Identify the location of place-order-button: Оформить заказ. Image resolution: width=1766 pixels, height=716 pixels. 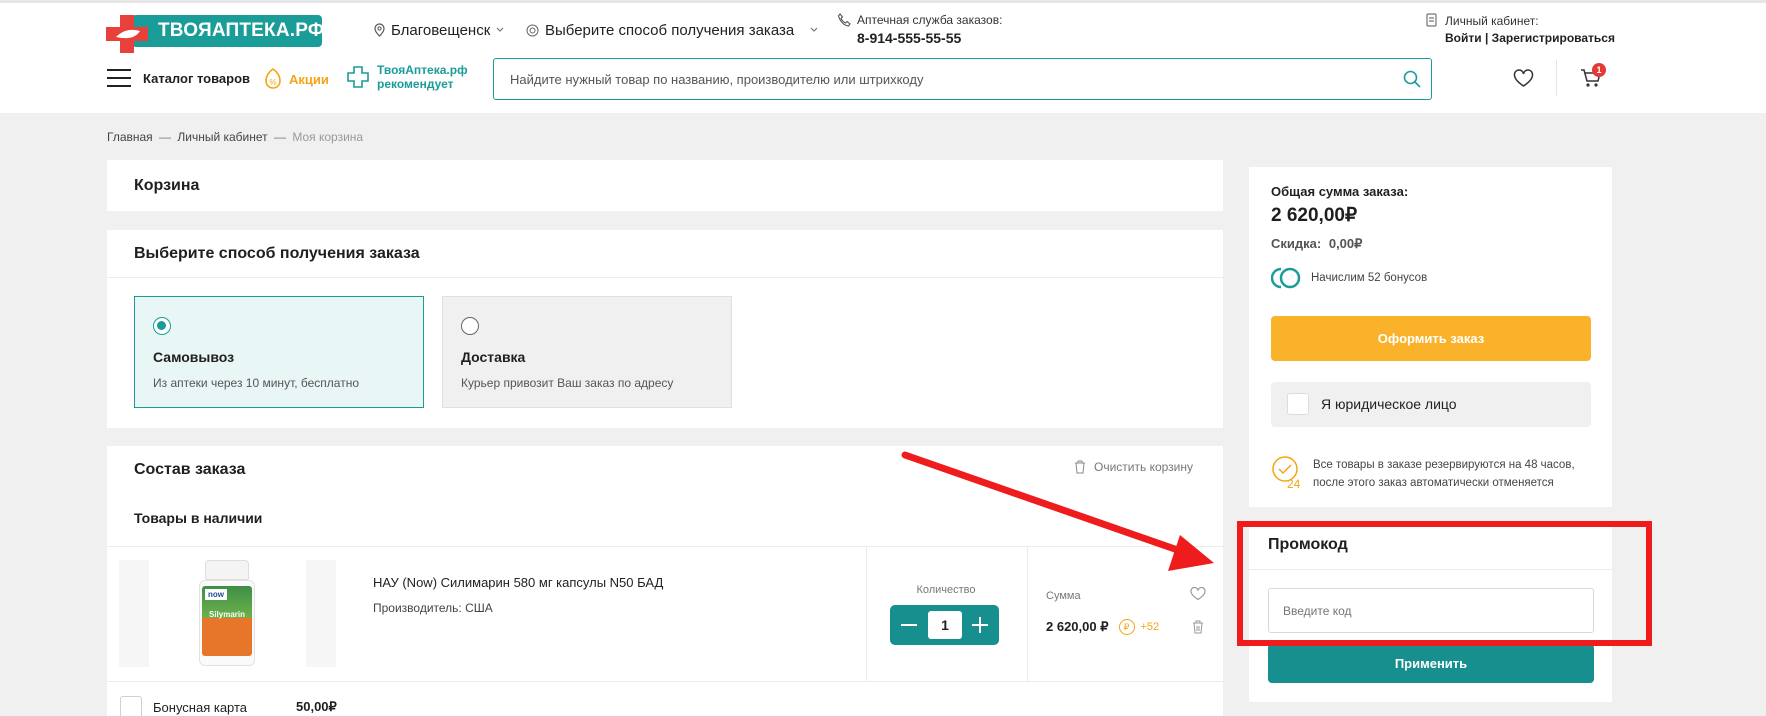
(1431, 338).